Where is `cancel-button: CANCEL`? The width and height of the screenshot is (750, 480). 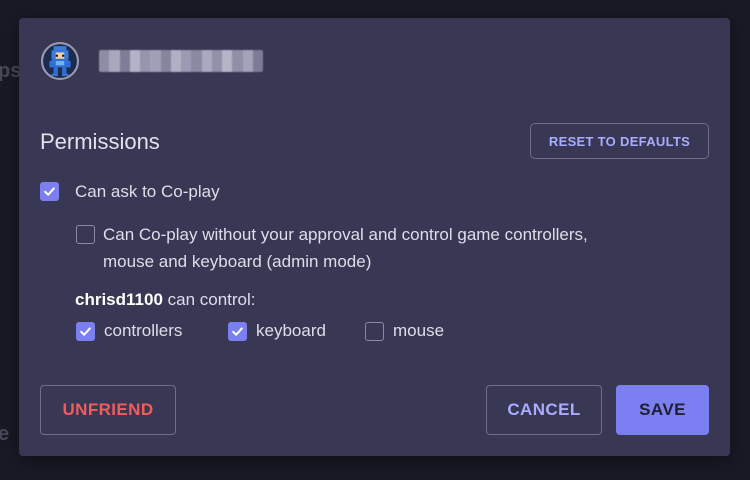
cancel-button: CANCEL is located at coordinates (544, 410).